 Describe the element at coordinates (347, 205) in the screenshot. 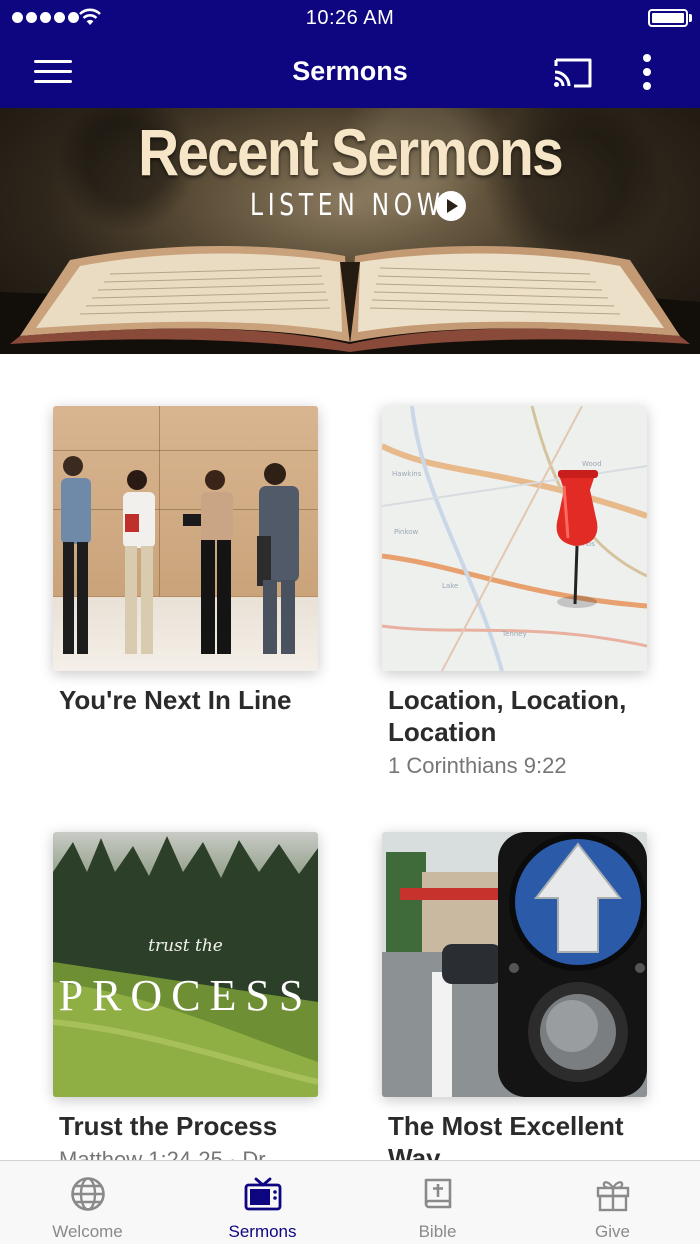

I see `listen-now-label: LISTEN NOW` at that location.